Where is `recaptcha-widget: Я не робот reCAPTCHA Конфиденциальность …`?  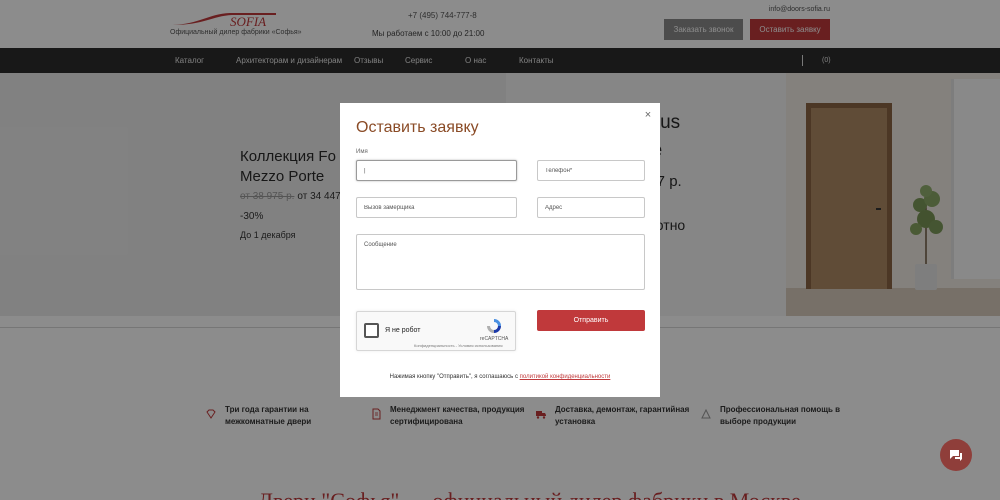 recaptcha-widget: Я не робот reCAPTCHA Конфиденциальность … is located at coordinates (436, 331).